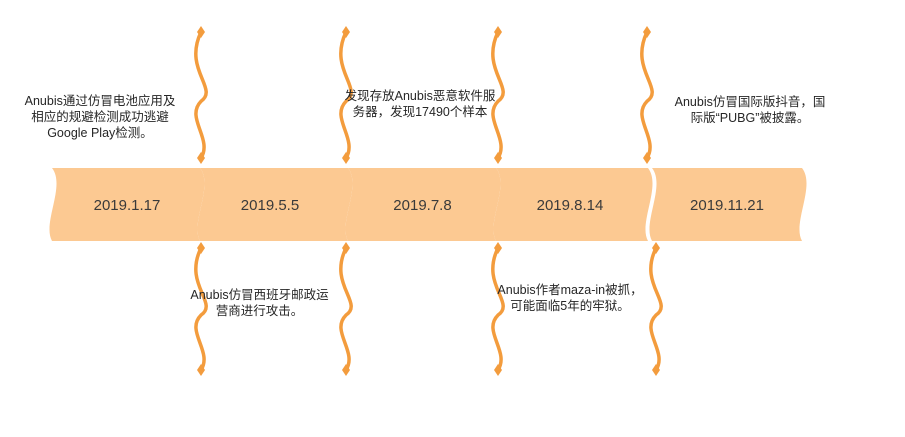  I want to click on event-description-4: Anubis作者maza-in被抓，可能面临5年的牢狱。, so click(570, 298).